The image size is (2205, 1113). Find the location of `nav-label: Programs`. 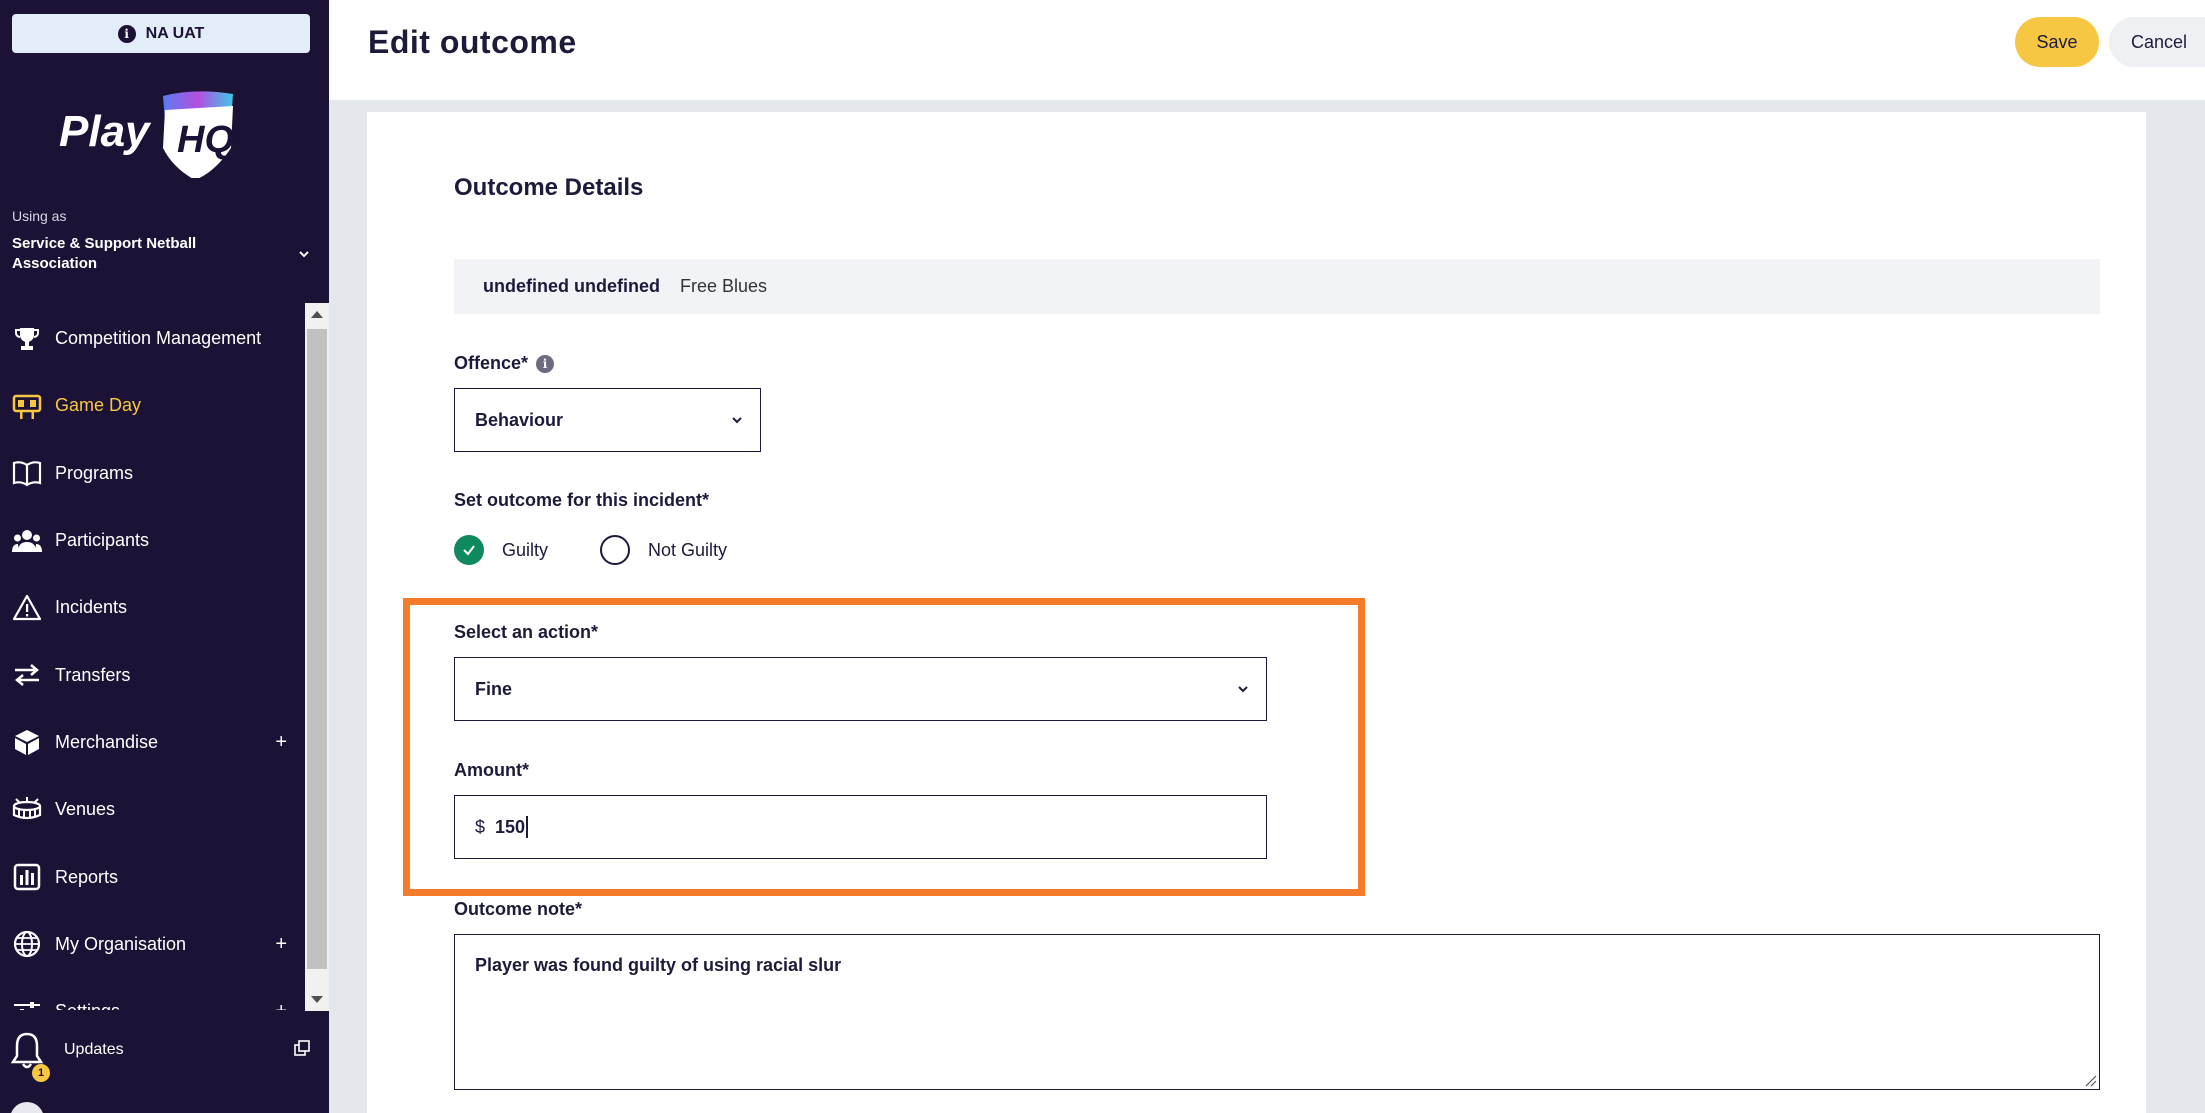

nav-label: Programs is located at coordinates (94, 472).